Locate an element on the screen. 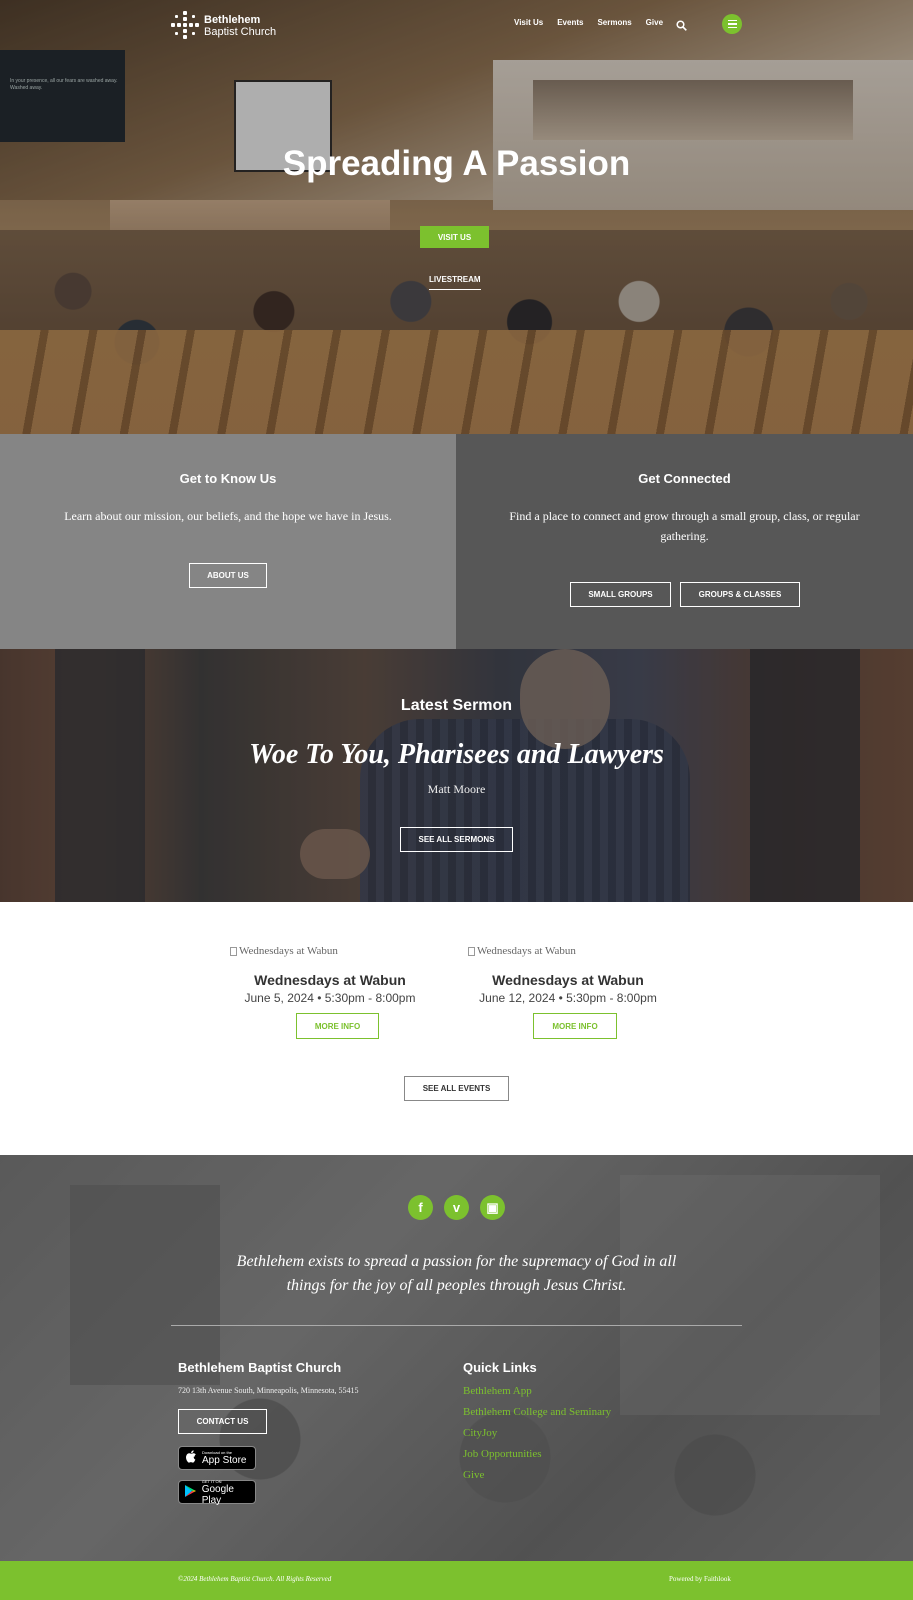 The height and width of the screenshot is (1600, 913). nav-item-events: Events is located at coordinates (570, 22).